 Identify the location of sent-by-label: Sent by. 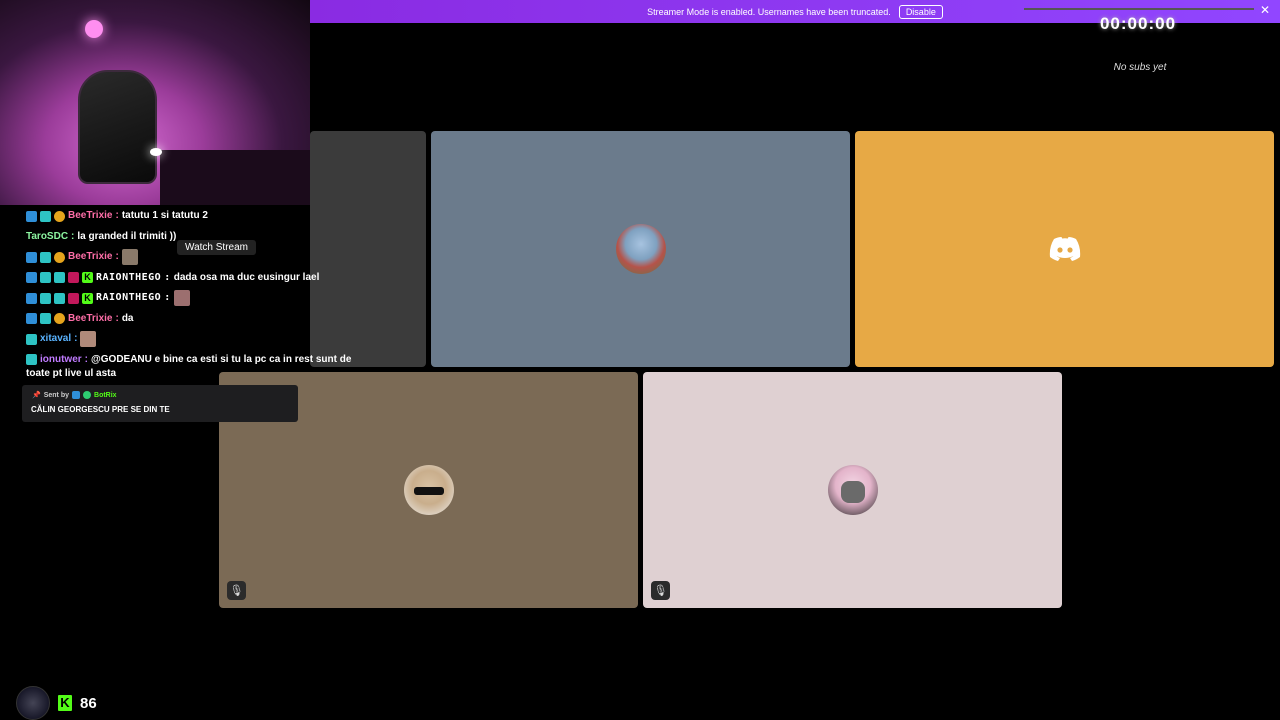
(56, 395).